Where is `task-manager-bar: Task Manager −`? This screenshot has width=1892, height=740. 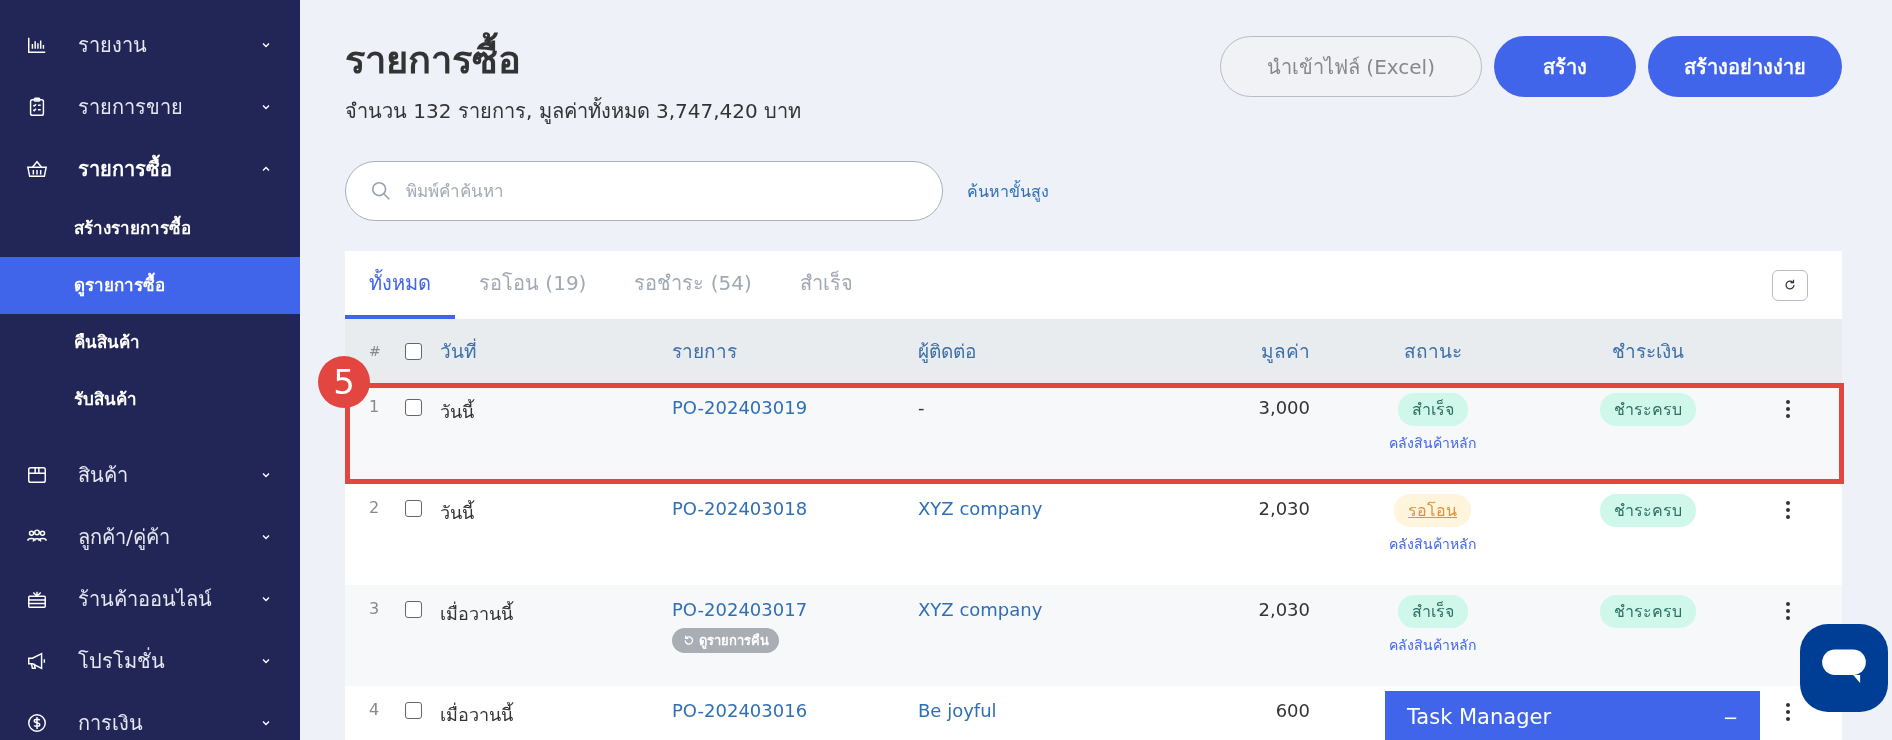
task-manager-bar: Task Manager − is located at coordinates (1572, 715).